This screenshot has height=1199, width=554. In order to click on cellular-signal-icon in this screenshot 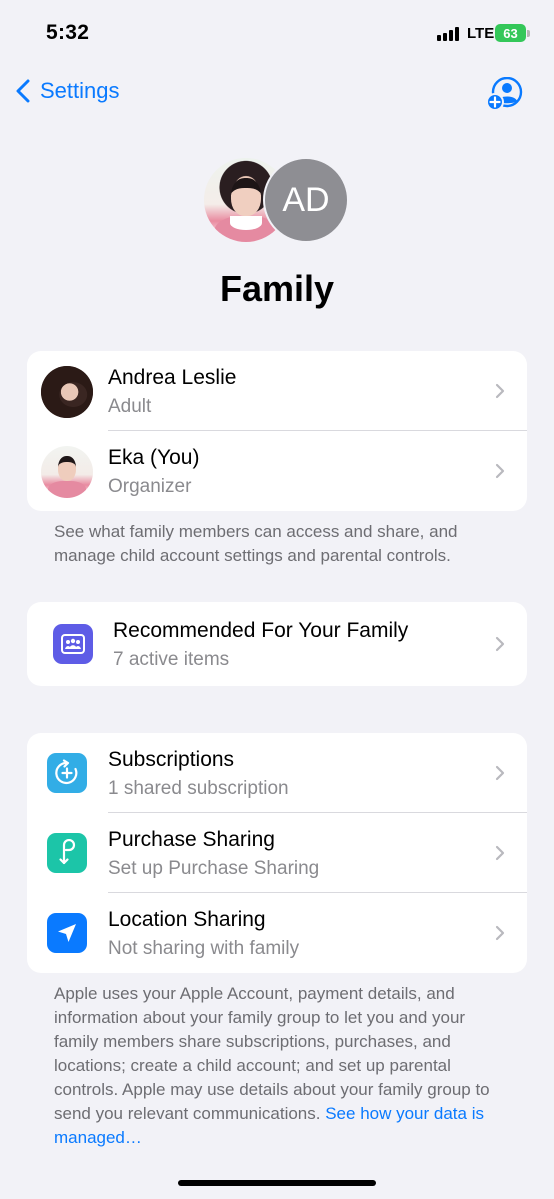, I will do `click(448, 34)`.